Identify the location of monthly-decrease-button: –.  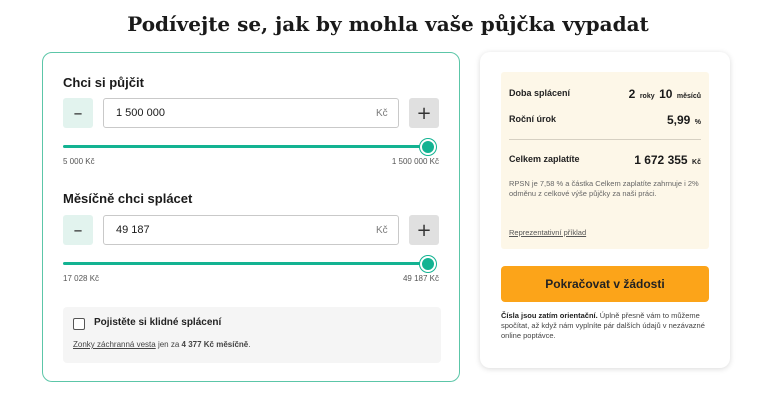
(78, 230).